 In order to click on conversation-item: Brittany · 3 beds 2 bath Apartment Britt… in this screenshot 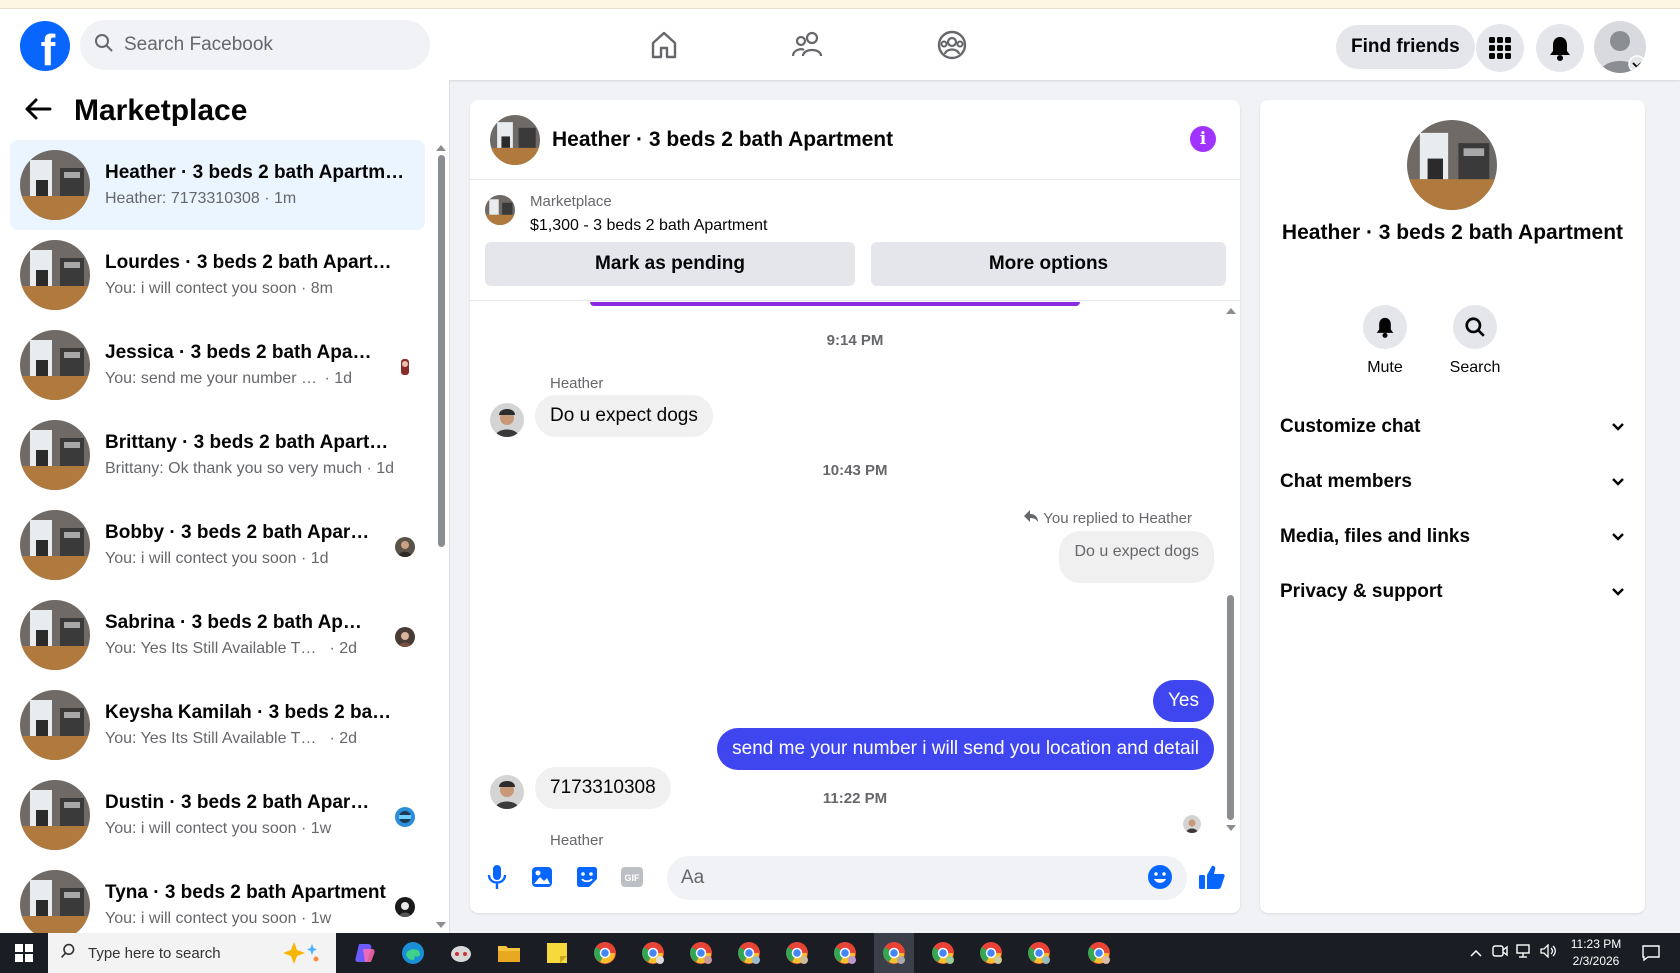, I will do `click(217, 455)`.